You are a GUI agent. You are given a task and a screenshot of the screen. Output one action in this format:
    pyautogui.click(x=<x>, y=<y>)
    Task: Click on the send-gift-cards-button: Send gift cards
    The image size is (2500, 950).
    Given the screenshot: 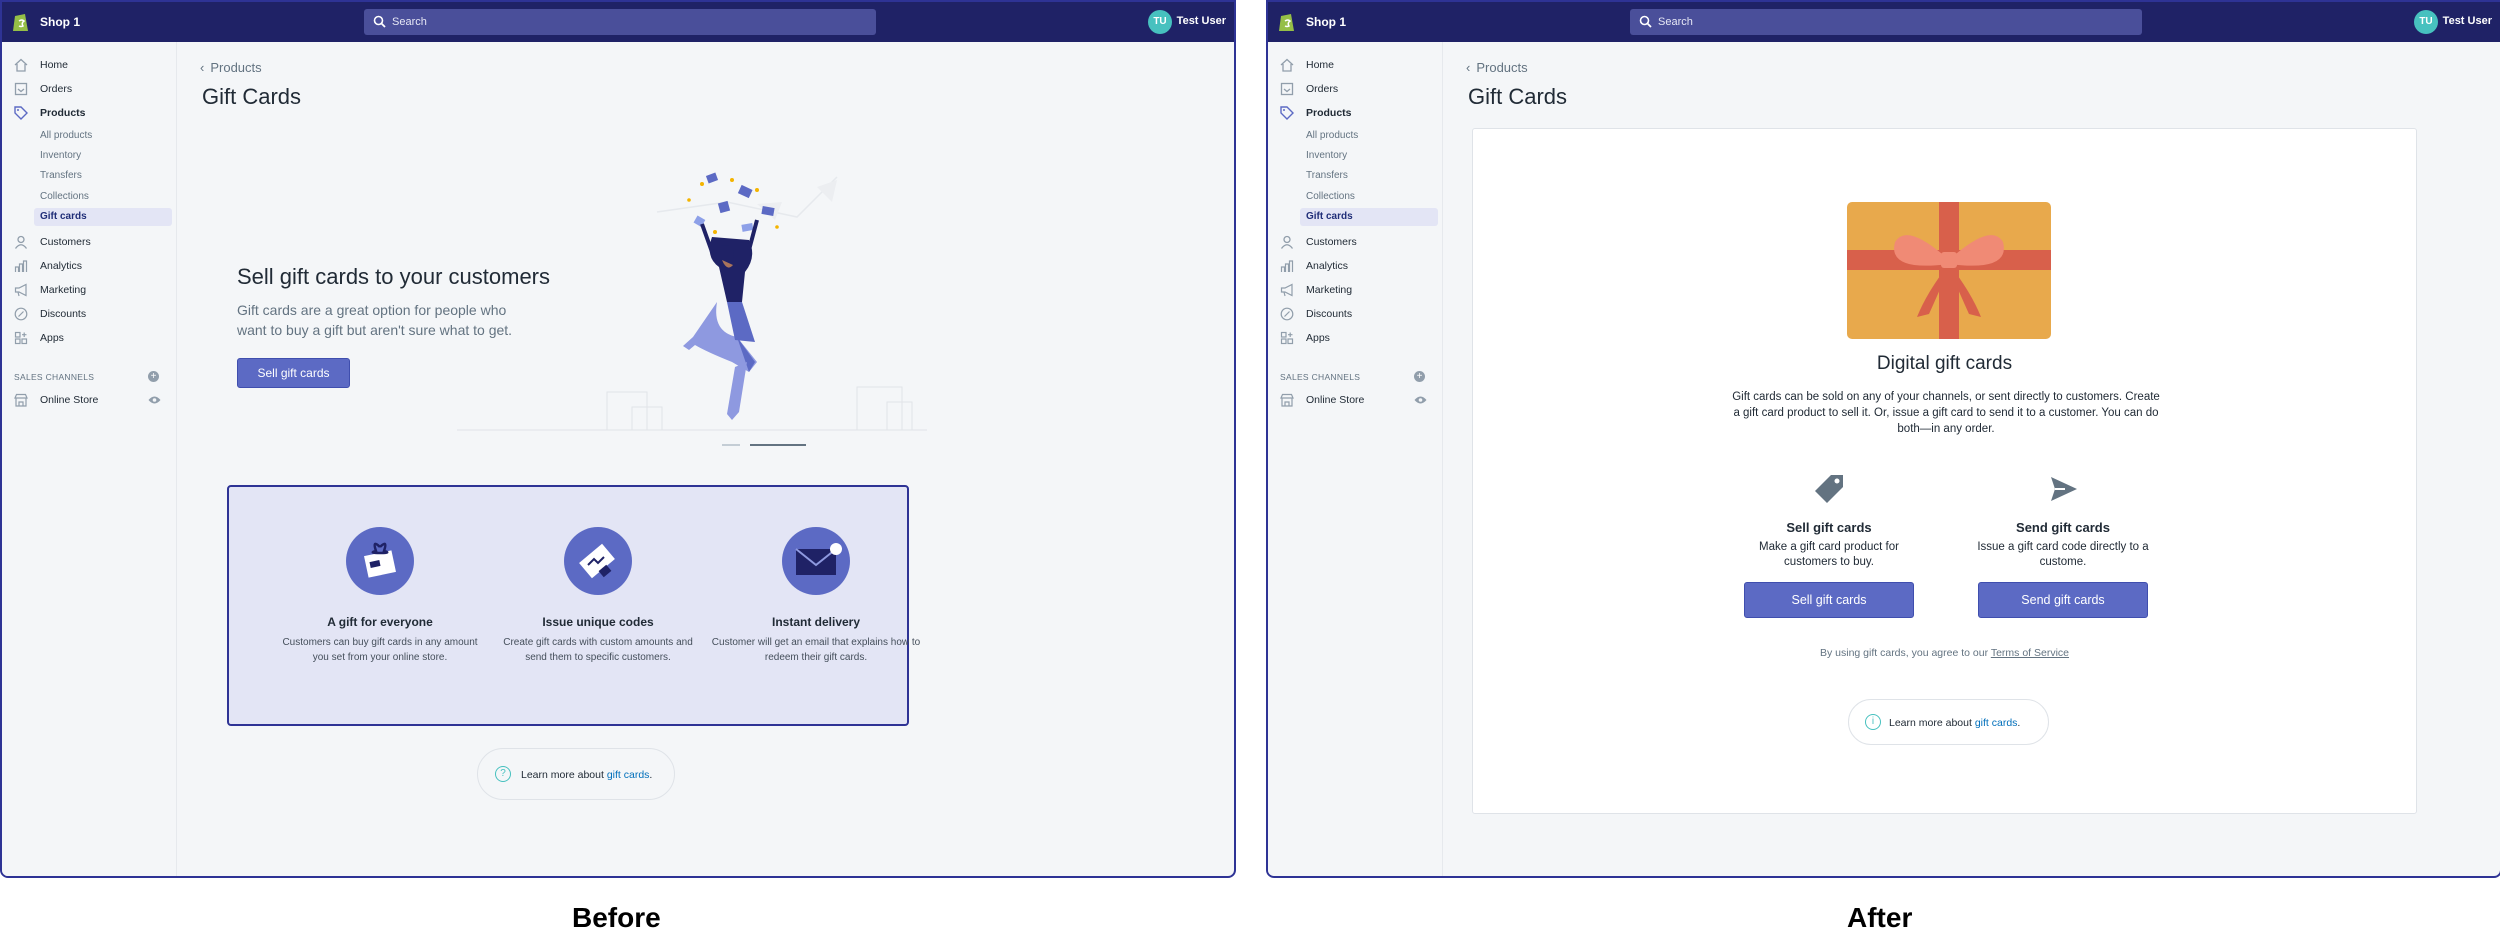 What is the action you would take?
    pyautogui.click(x=2063, y=600)
    